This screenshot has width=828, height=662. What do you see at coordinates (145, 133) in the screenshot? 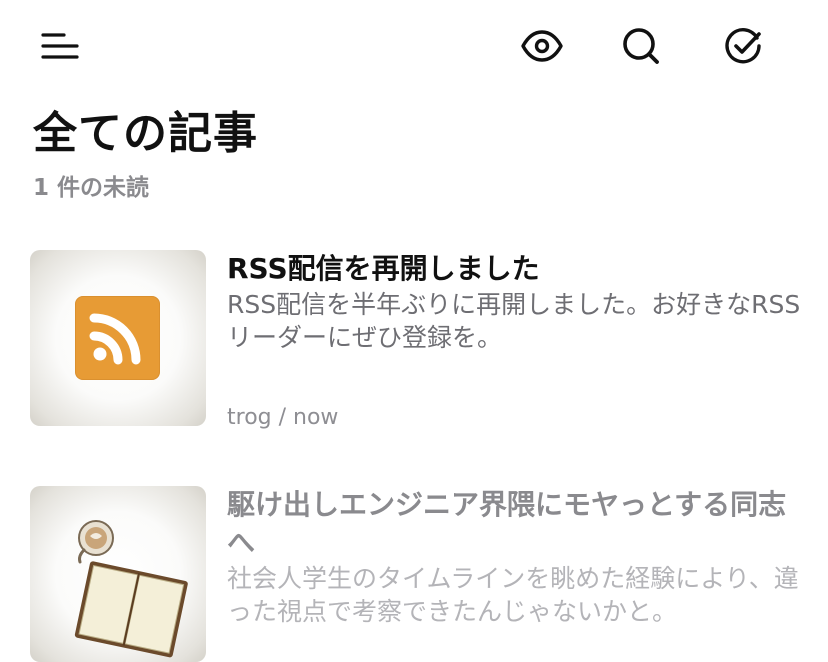
I see `page-title: 全ての記事` at bounding box center [145, 133].